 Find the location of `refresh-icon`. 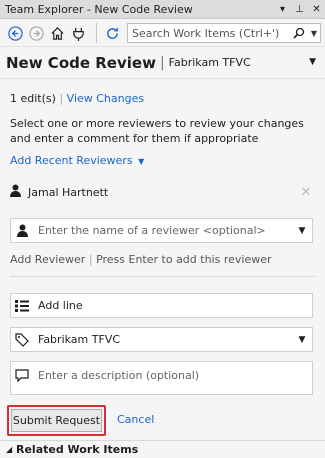

refresh-icon is located at coordinates (112, 33).